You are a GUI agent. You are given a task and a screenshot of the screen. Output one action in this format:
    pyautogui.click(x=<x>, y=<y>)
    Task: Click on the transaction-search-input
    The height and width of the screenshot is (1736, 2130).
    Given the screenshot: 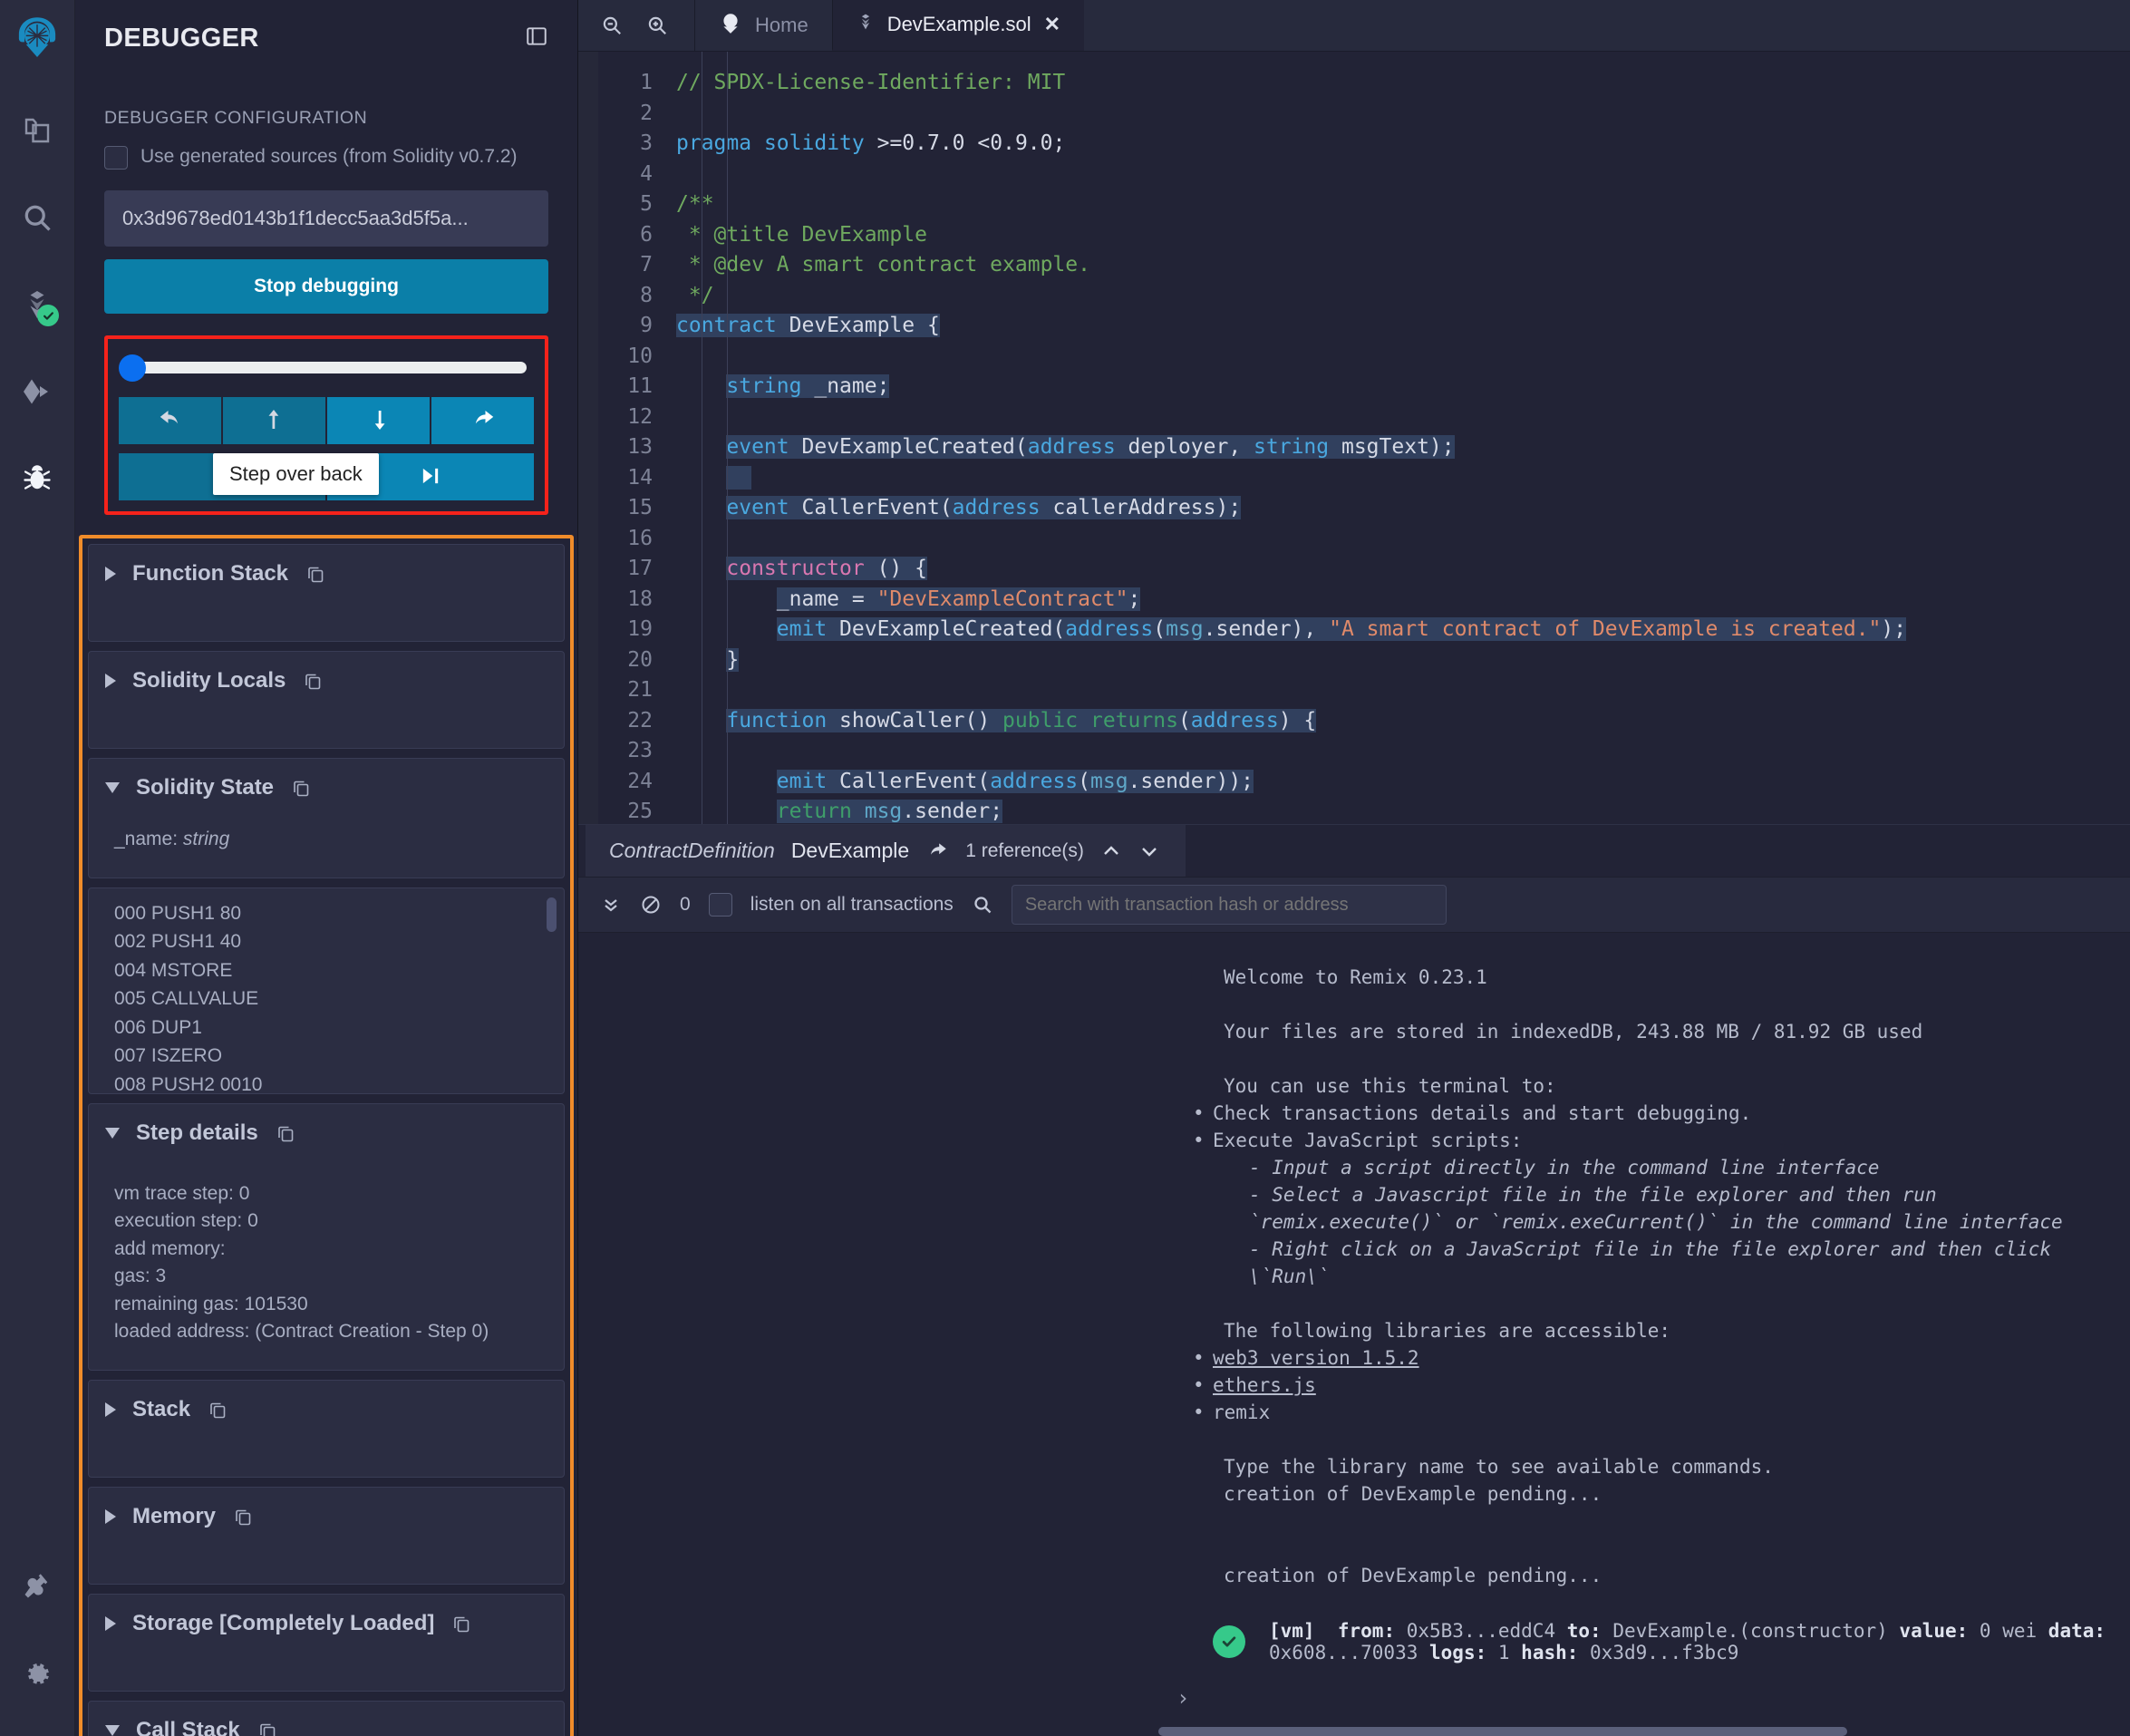 What is the action you would take?
    pyautogui.click(x=1229, y=905)
    